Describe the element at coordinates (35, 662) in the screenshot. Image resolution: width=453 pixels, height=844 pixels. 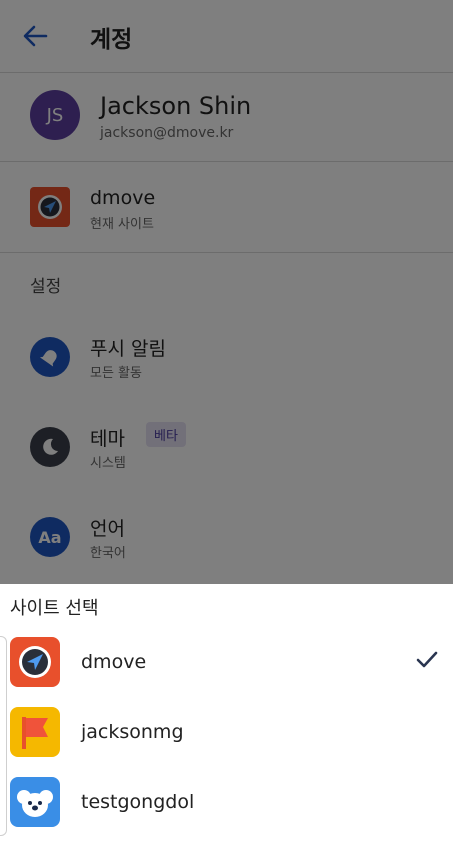
I see `compass-icon` at that location.